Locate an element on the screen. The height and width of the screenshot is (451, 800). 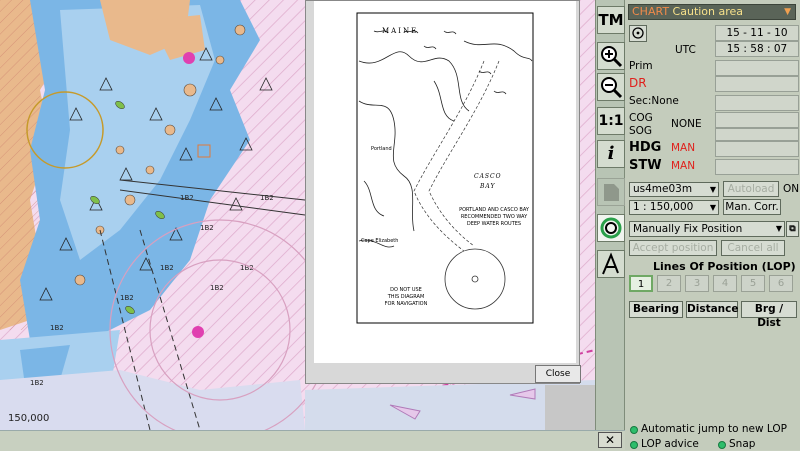
lop-button-5: 5 is located at coordinates (753, 283).